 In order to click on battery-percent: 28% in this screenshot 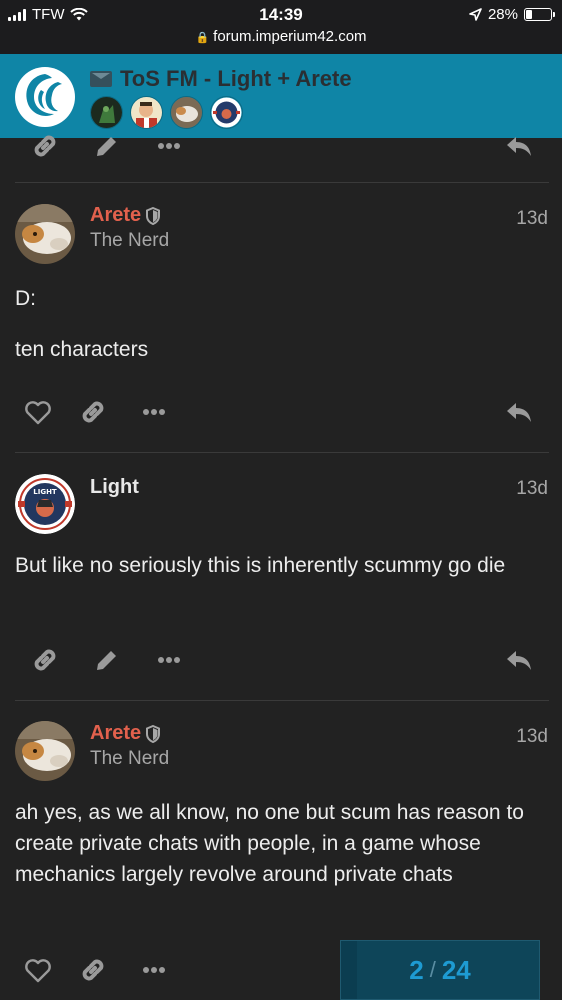, I will do `click(502, 14)`.